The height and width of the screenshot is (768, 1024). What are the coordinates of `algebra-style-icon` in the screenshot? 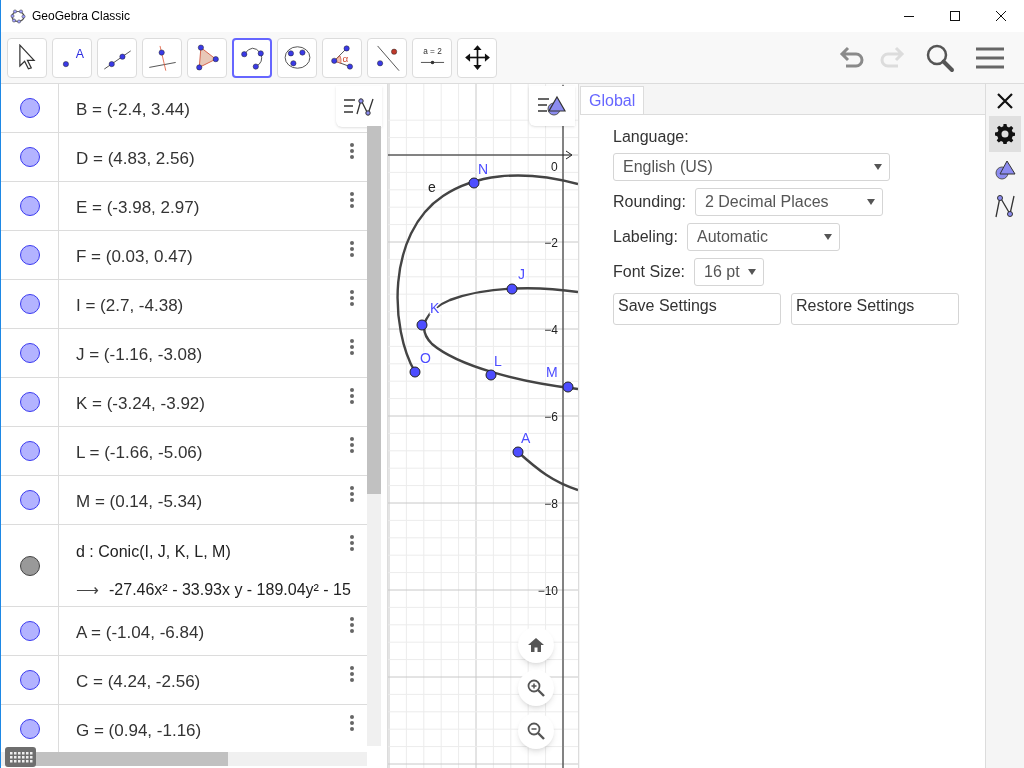 It's located at (359, 106).